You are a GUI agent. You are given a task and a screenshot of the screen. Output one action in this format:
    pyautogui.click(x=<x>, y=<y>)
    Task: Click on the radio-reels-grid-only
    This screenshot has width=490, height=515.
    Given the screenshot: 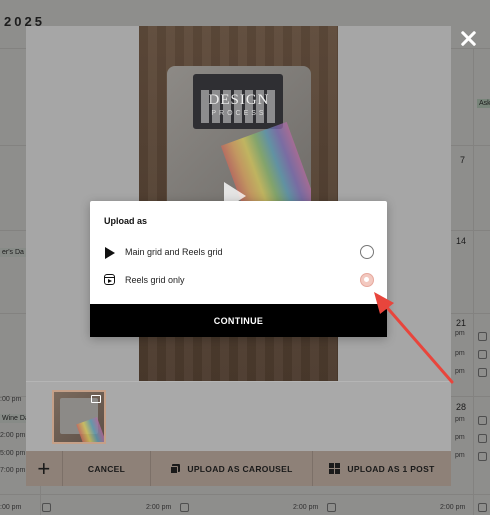 What is the action you would take?
    pyautogui.click(x=367, y=280)
    